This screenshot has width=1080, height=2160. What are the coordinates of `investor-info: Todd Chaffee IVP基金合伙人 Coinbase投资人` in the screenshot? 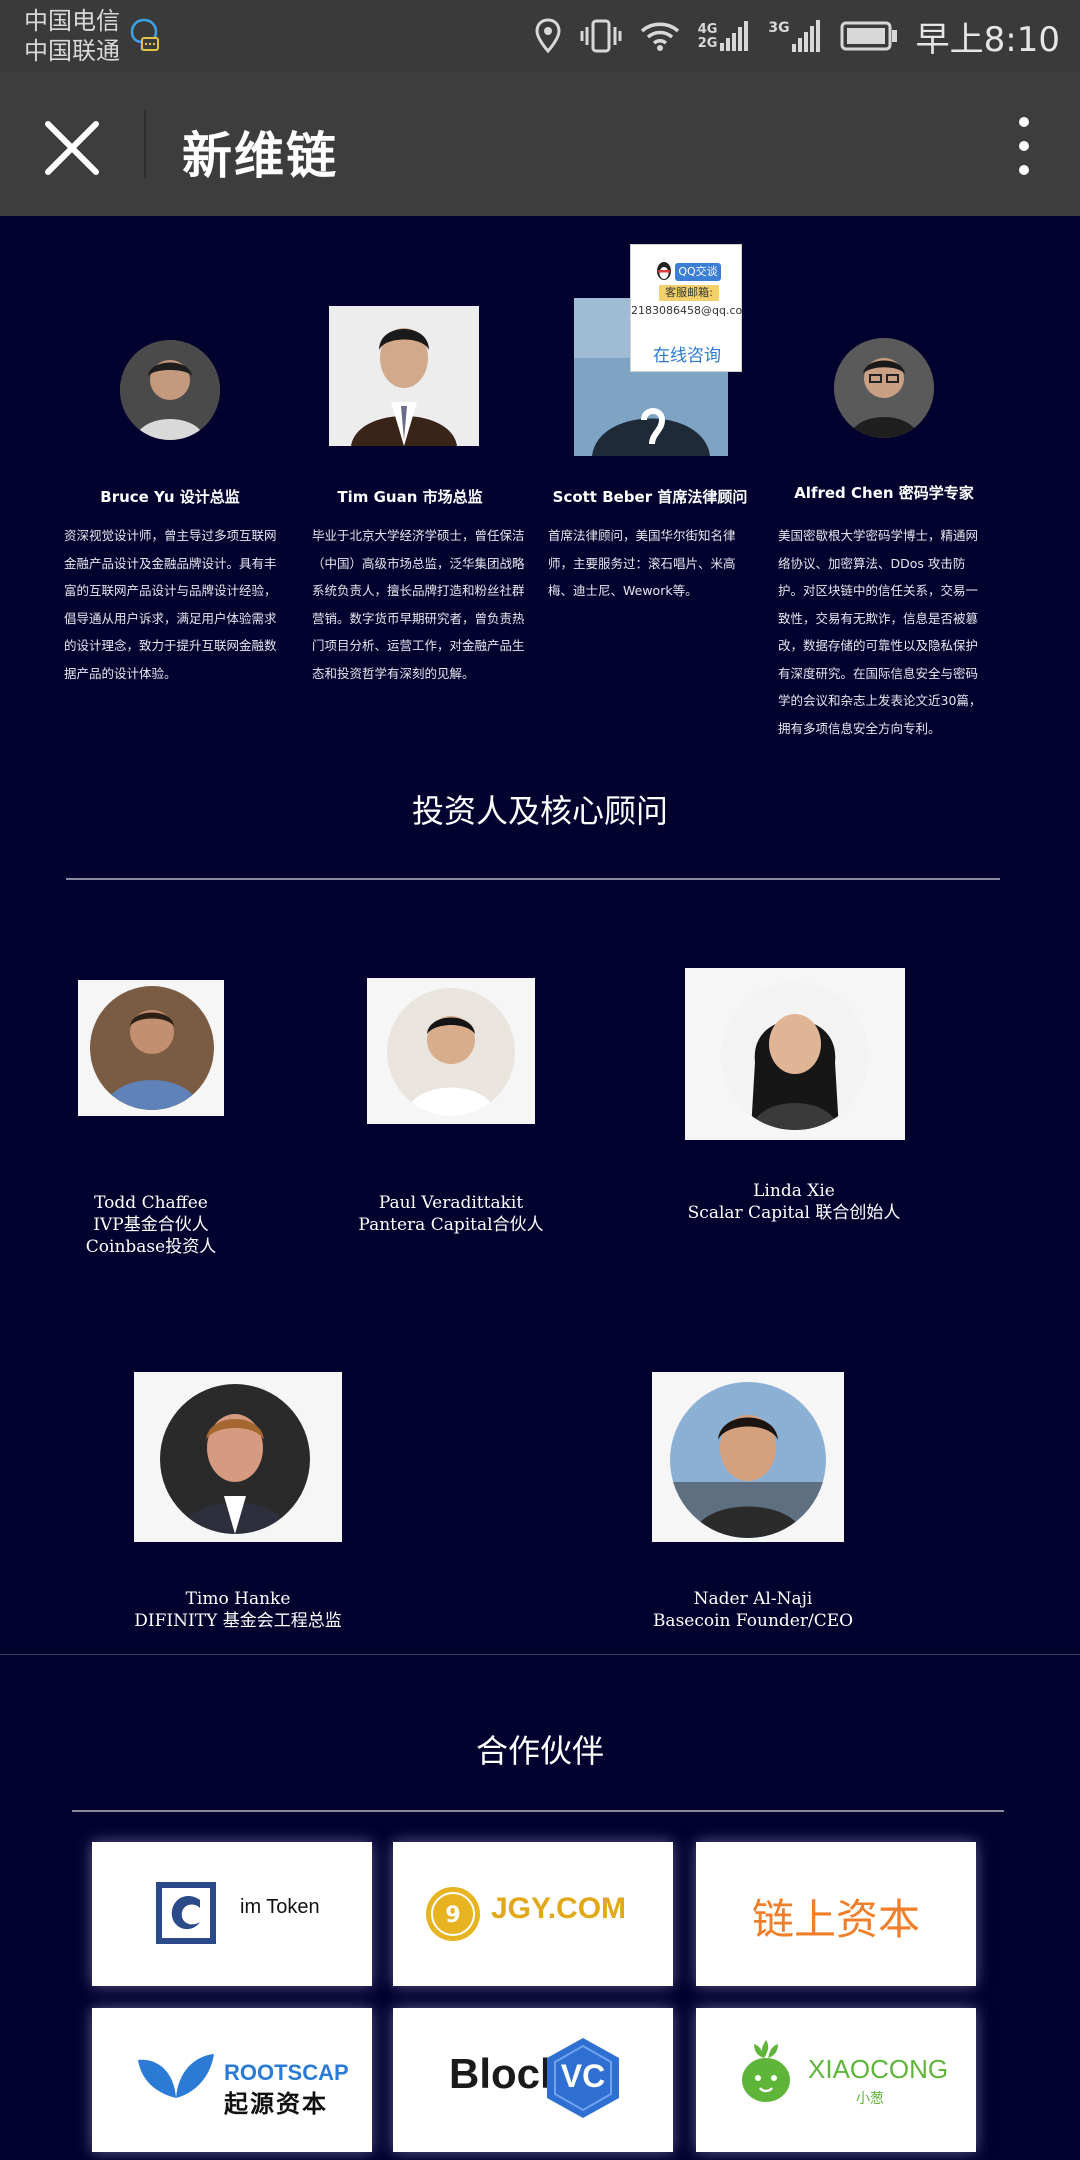 It's located at (151, 1225).